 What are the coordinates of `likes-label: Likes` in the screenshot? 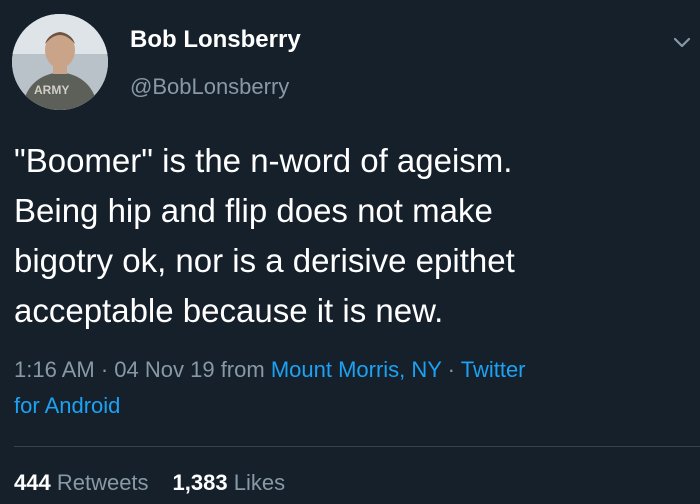 It's located at (256, 482).